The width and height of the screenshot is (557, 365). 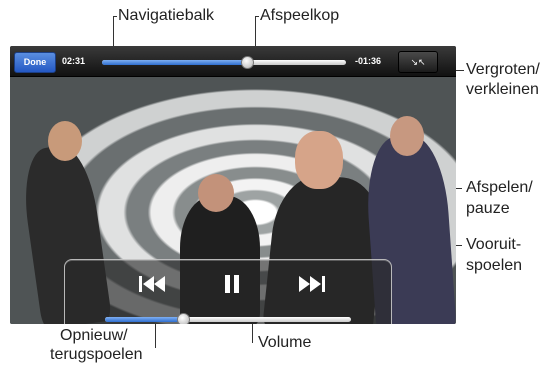 What do you see at coordinates (74, 61) in the screenshot?
I see `elapsed-time: 02:31` at bounding box center [74, 61].